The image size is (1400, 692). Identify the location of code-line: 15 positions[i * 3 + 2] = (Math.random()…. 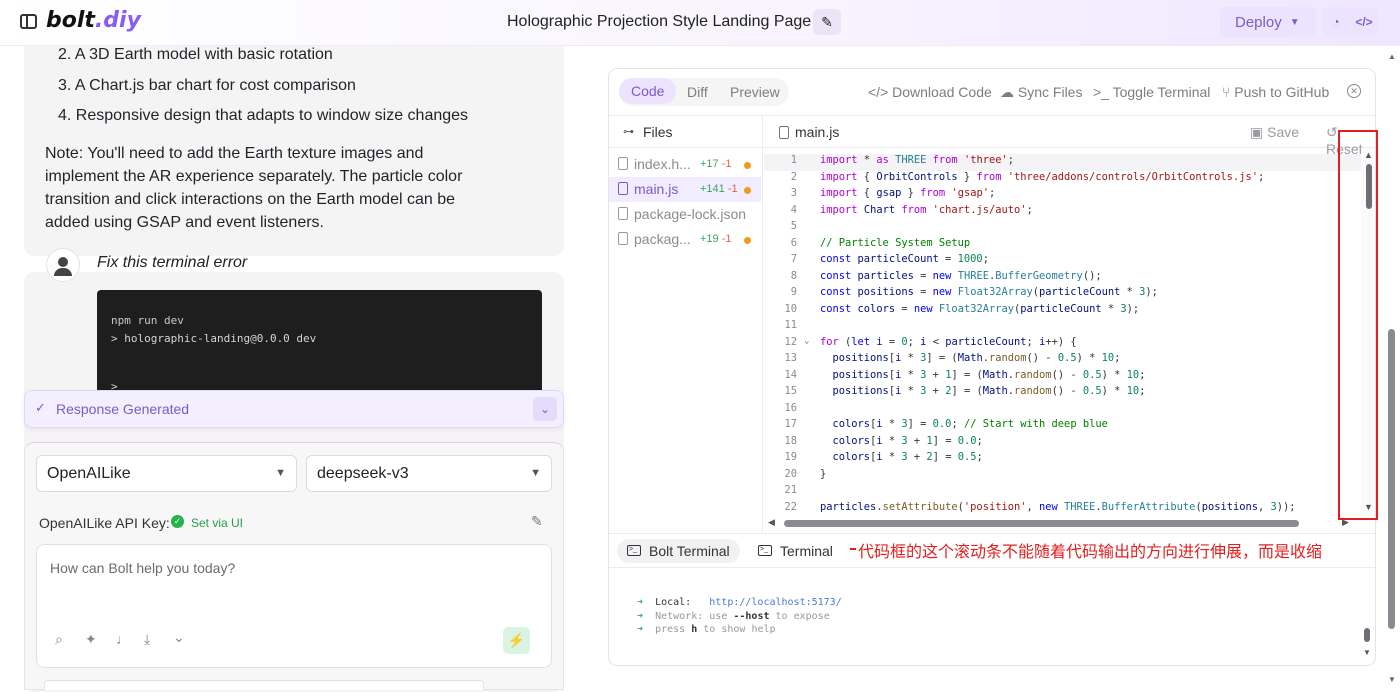
(965, 391).